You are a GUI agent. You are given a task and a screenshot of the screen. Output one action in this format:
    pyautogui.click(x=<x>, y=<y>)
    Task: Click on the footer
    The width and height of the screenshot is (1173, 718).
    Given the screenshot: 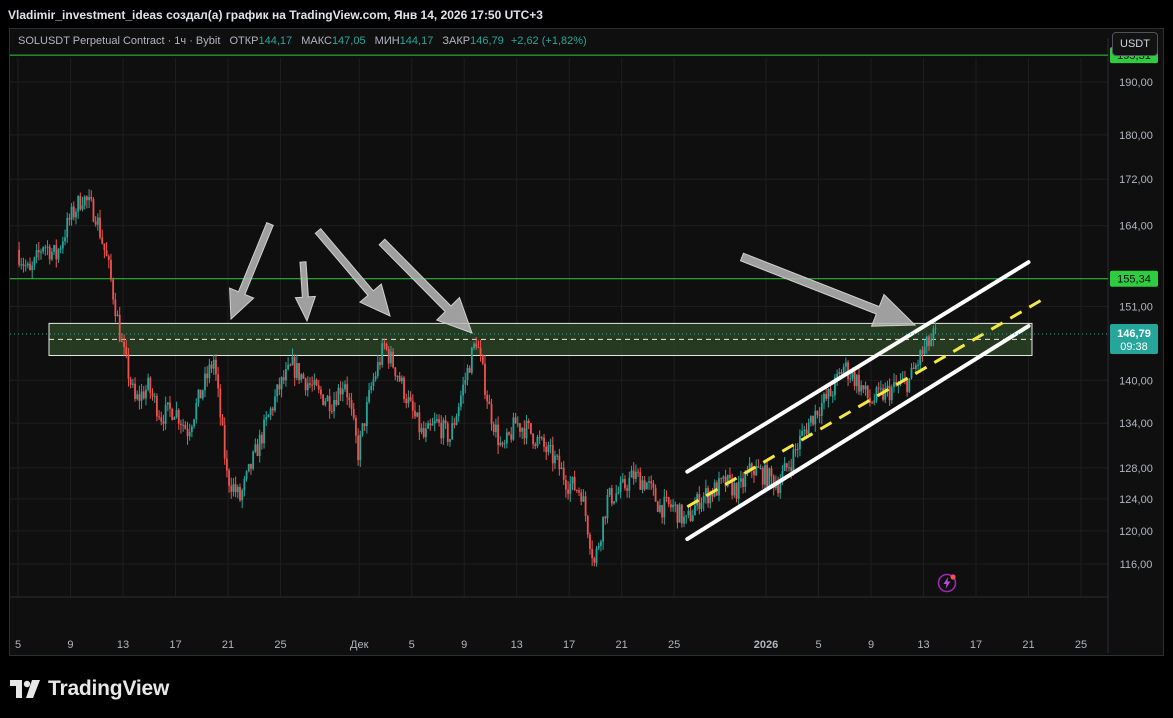 What is the action you would take?
    pyautogui.click(x=586, y=689)
    